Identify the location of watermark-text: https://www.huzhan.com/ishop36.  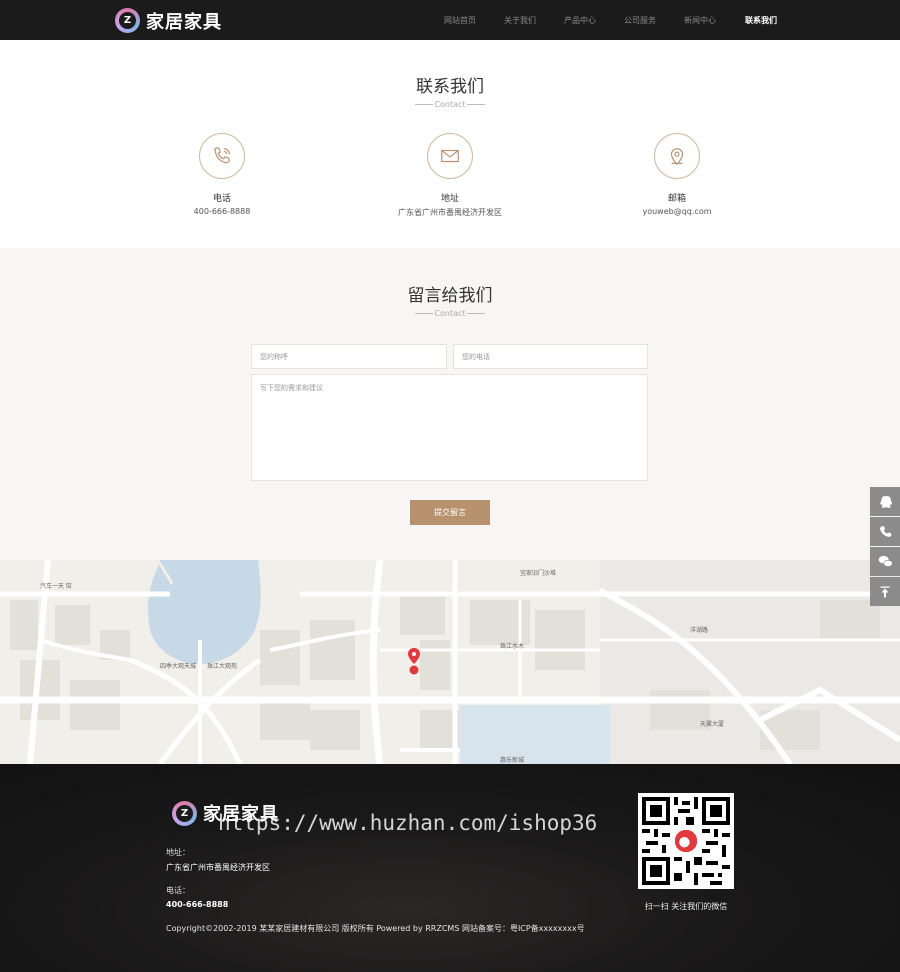
(408, 823).